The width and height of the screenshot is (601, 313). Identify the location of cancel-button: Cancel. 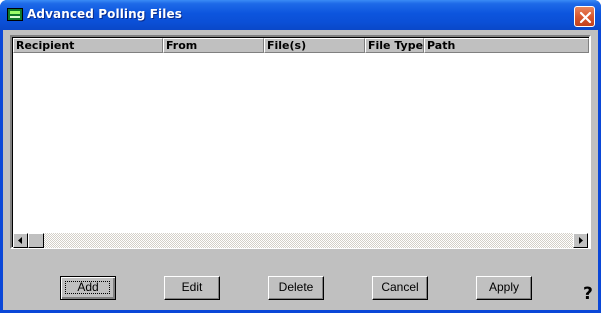
(400, 288).